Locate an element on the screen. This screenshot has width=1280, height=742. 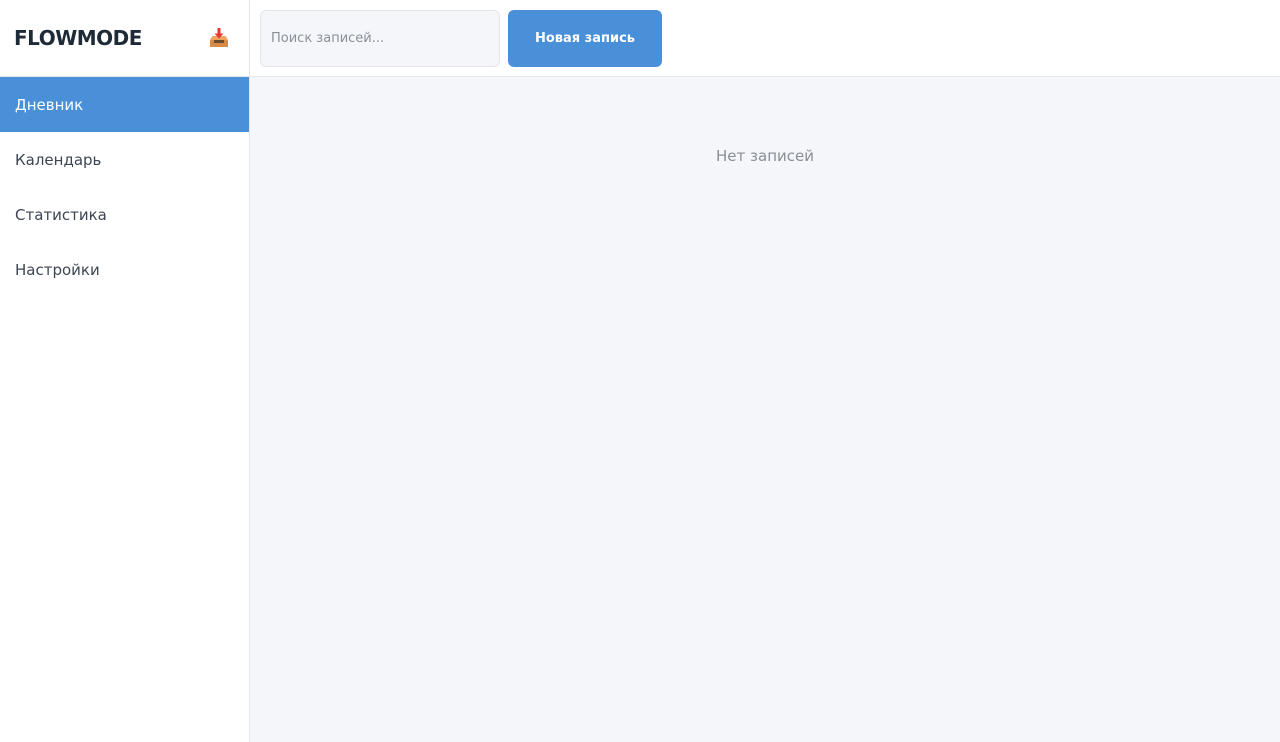
sidebar-brand: FLOWMODE is located at coordinates (124, 38).